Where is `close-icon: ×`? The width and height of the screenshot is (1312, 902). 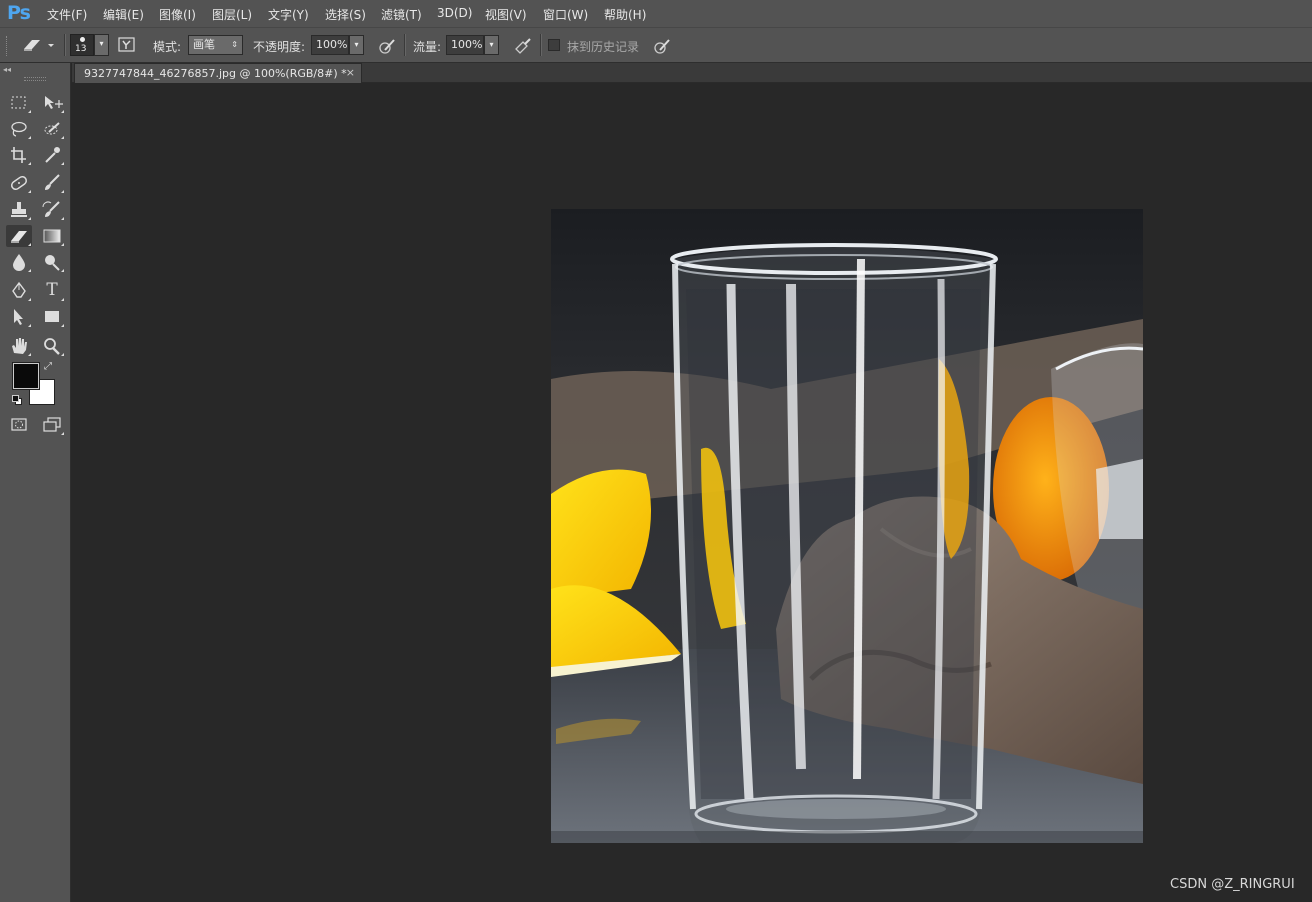 close-icon: × is located at coordinates (350, 72).